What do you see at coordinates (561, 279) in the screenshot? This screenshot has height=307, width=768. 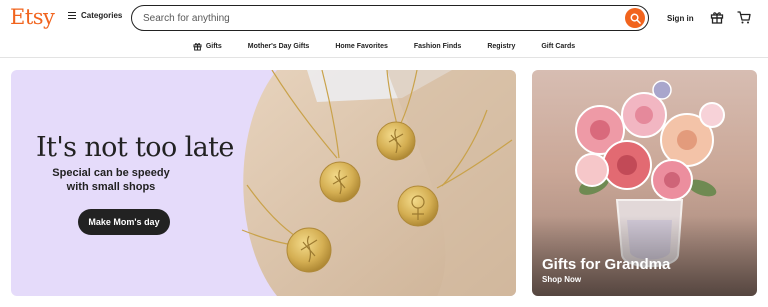 I see `shop-now-link: Shop Now` at bounding box center [561, 279].